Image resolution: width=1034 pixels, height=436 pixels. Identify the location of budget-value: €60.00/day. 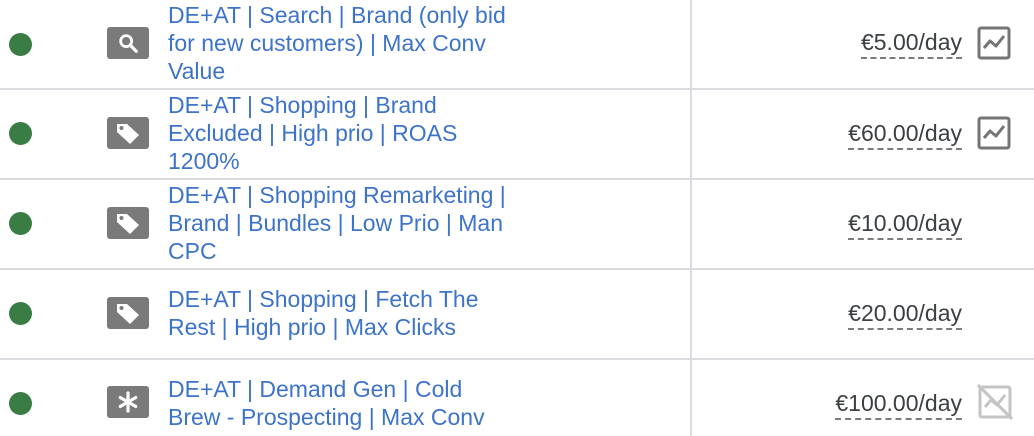
(905, 134).